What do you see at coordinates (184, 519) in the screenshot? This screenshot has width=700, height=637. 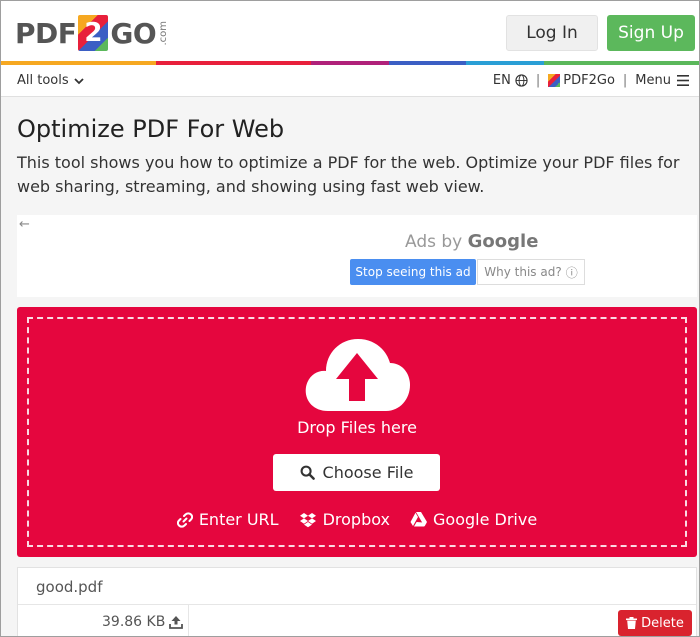 I see `link-icon` at bounding box center [184, 519].